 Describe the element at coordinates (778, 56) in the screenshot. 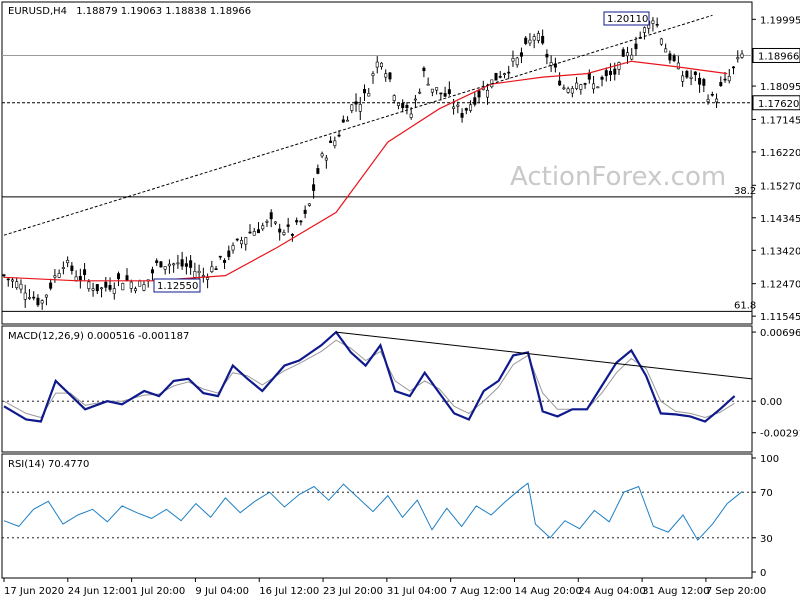

I see `current-price-tag: 1.18966` at that location.